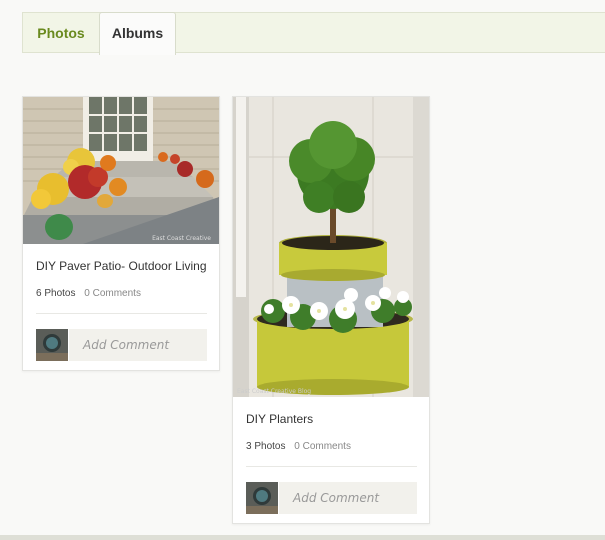  I want to click on album-title: DIY Paver Patio- Outdoor Living, so click(121, 266).